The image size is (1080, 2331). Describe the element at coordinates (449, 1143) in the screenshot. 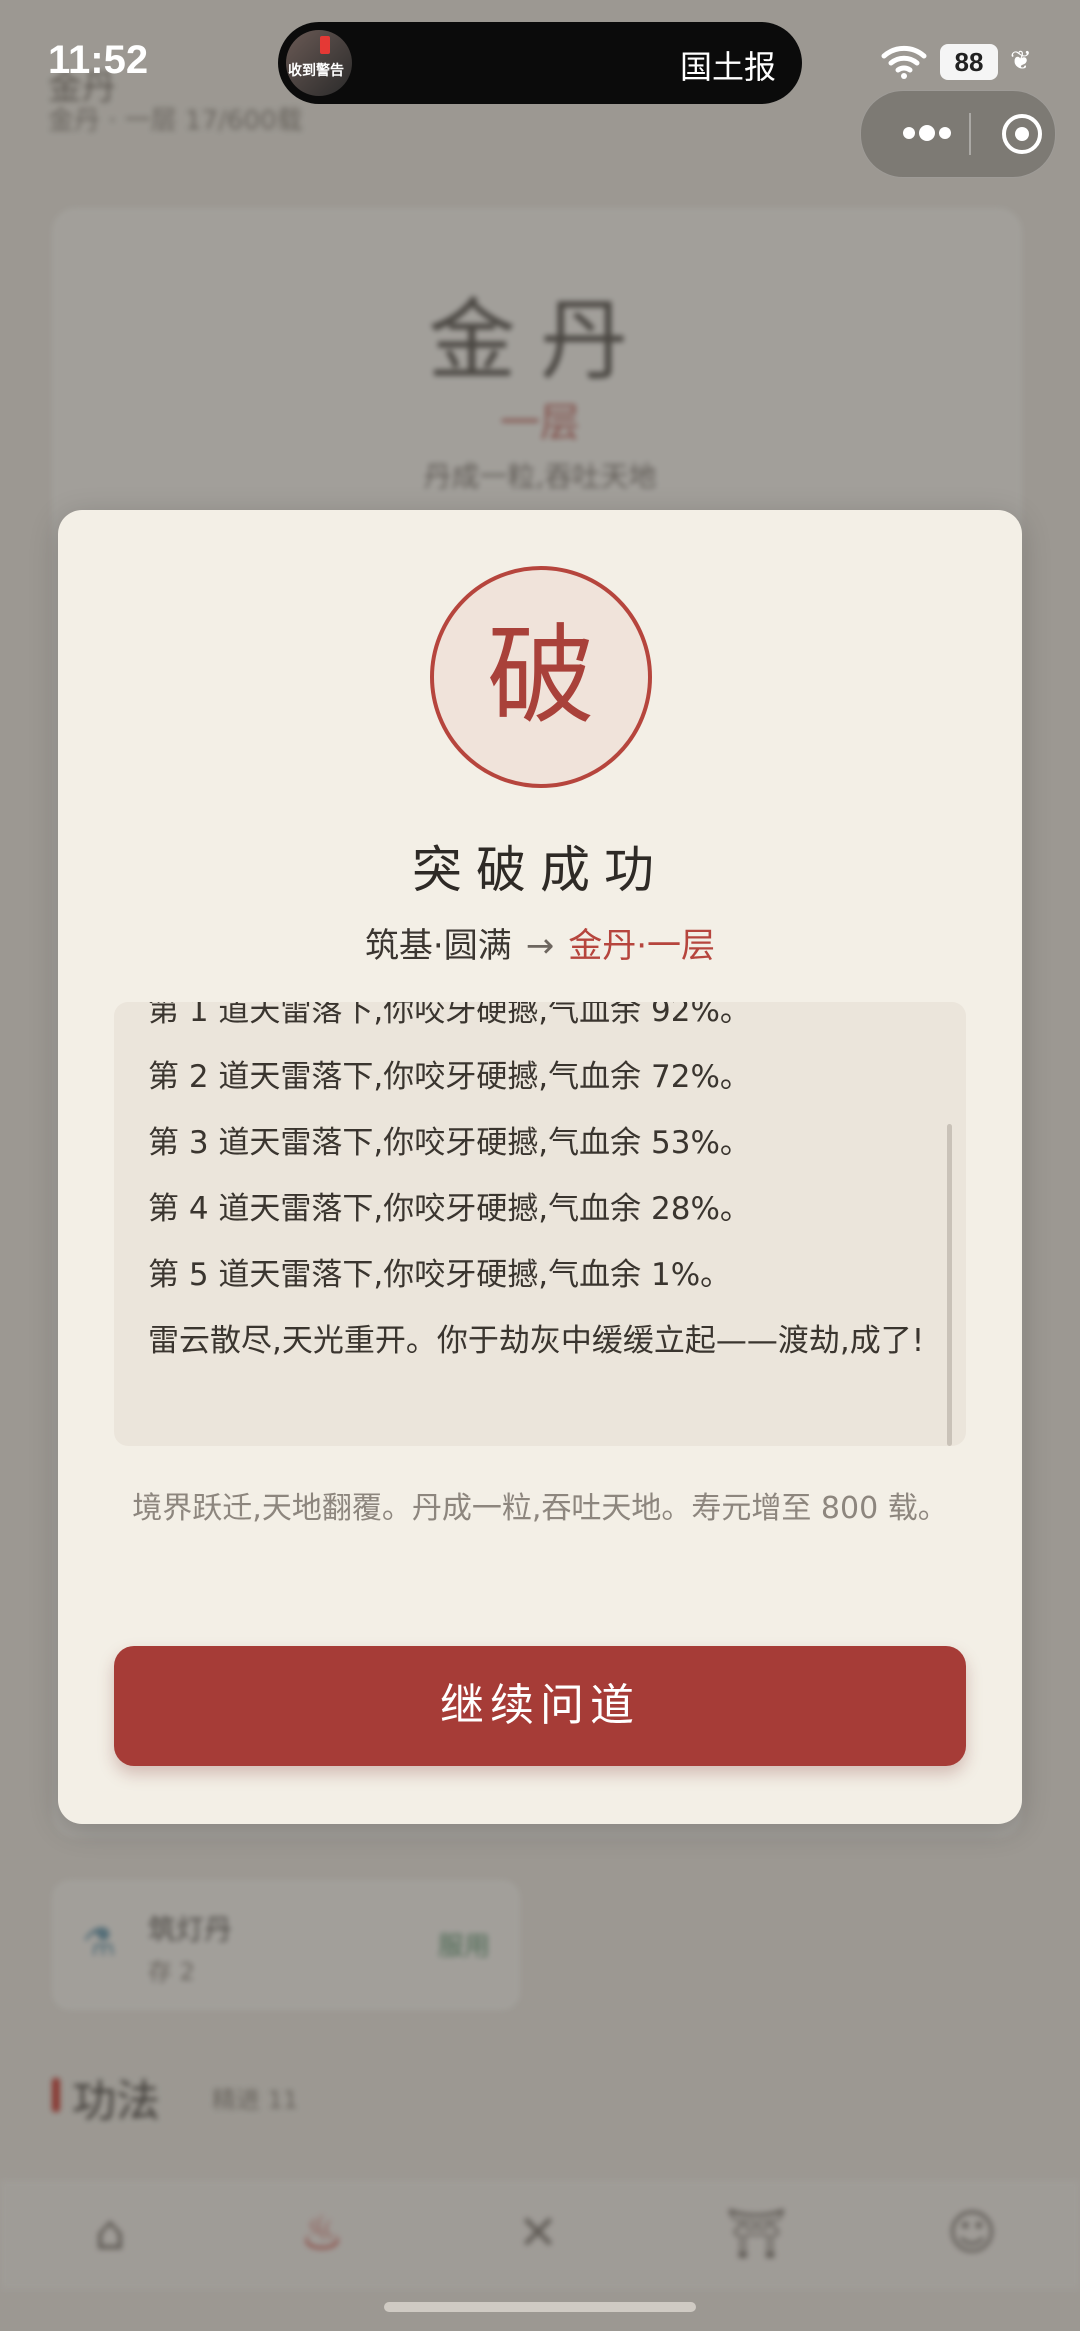

I see `log-line: 第 3 道天雷落下,你咬牙硬撼,气血余 53%。` at that location.